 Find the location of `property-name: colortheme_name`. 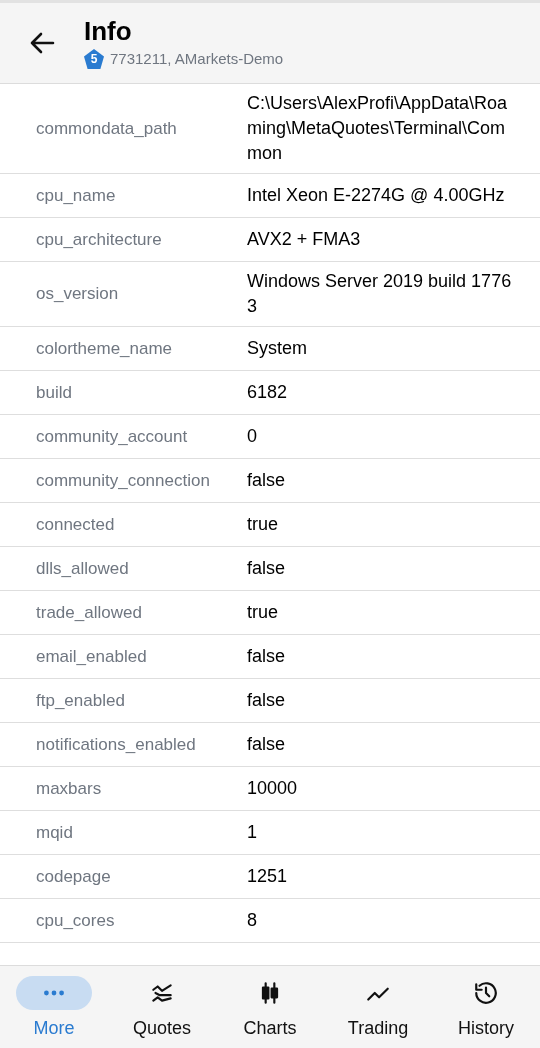

property-name: colortheme_name is located at coordinates (104, 348).